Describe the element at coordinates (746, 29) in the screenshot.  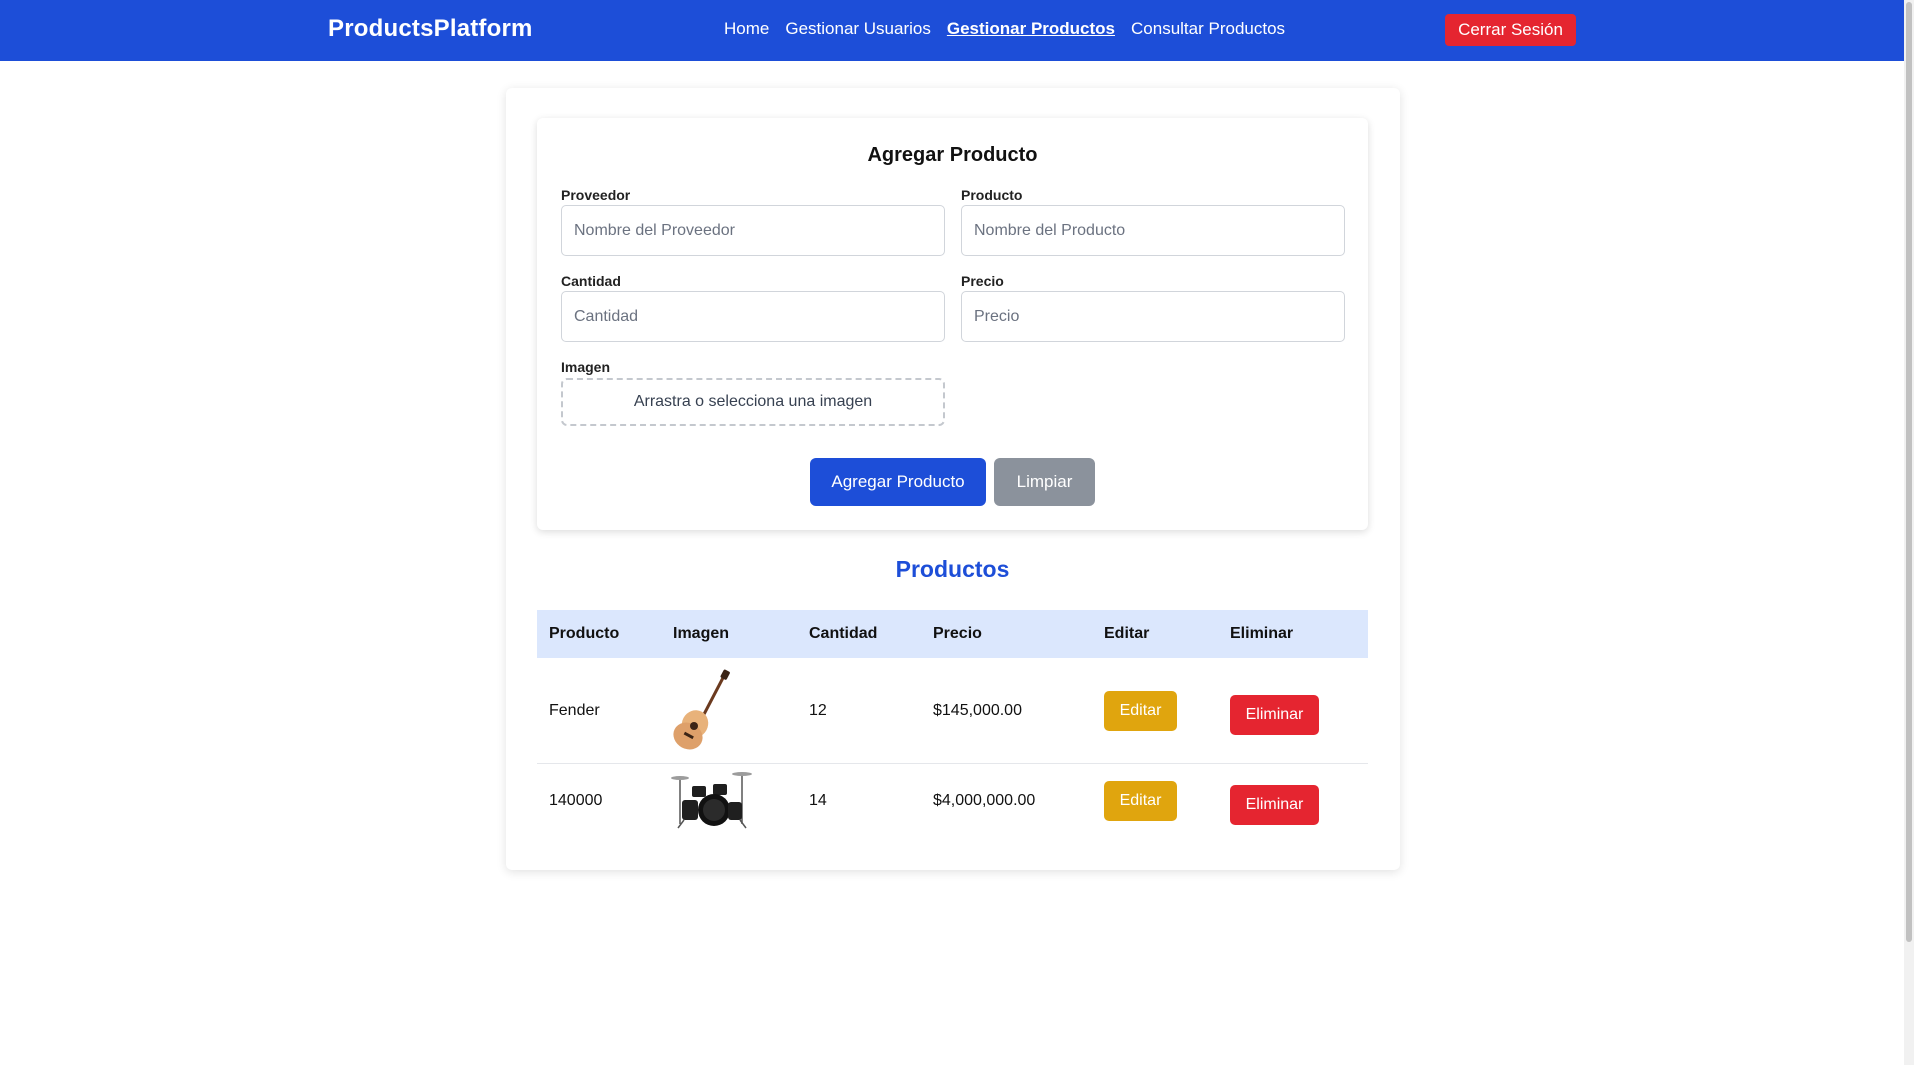
I see `nav-link-home: Home` at that location.